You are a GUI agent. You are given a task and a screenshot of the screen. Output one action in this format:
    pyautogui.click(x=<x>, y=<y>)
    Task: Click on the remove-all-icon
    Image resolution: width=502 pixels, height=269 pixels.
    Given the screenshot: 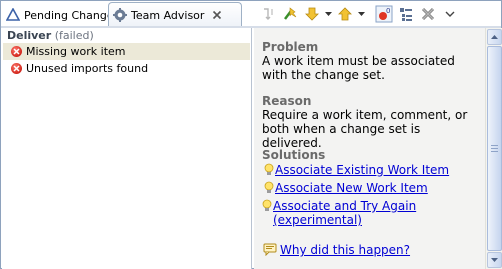 What is the action you would take?
    pyautogui.click(x=428, y=14)
    